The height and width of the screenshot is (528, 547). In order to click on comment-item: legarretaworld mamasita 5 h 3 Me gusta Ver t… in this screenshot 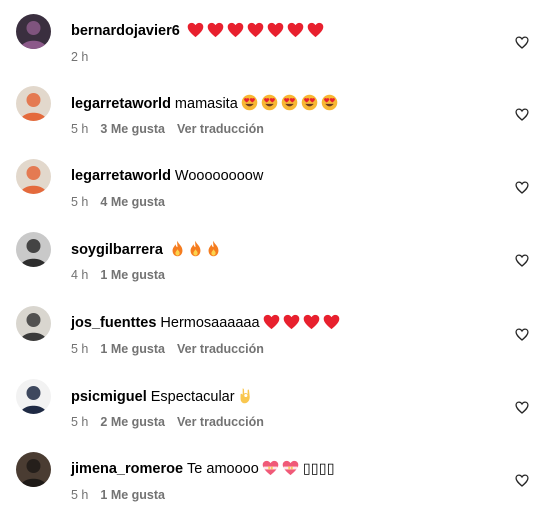, I will do `click(273, 116)`.